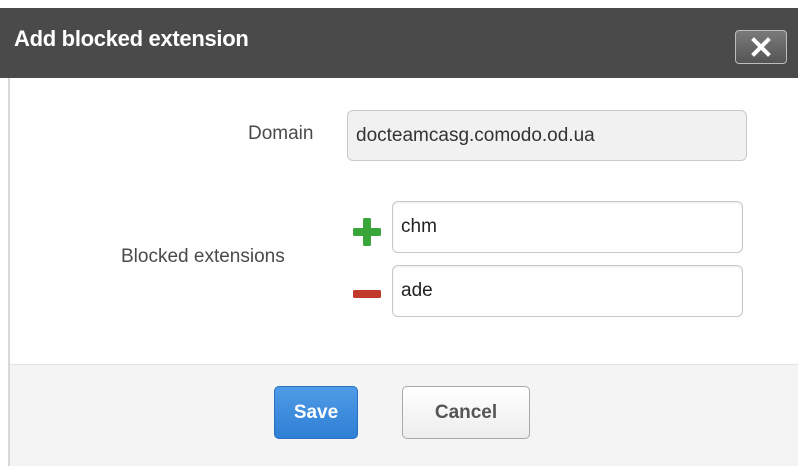 The image size is (798, 466). Describe the element at coordinates (203, 256) in the screenshot. I see `blocked-extensions-label: Blocked extensions` at that location.